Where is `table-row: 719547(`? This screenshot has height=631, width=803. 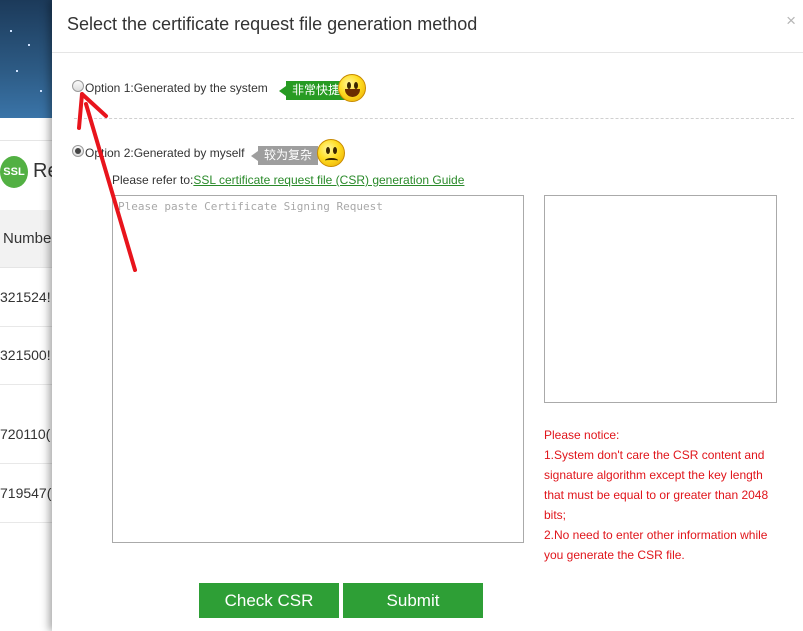 table-row: 719547( is located at coordinates (30, 494).